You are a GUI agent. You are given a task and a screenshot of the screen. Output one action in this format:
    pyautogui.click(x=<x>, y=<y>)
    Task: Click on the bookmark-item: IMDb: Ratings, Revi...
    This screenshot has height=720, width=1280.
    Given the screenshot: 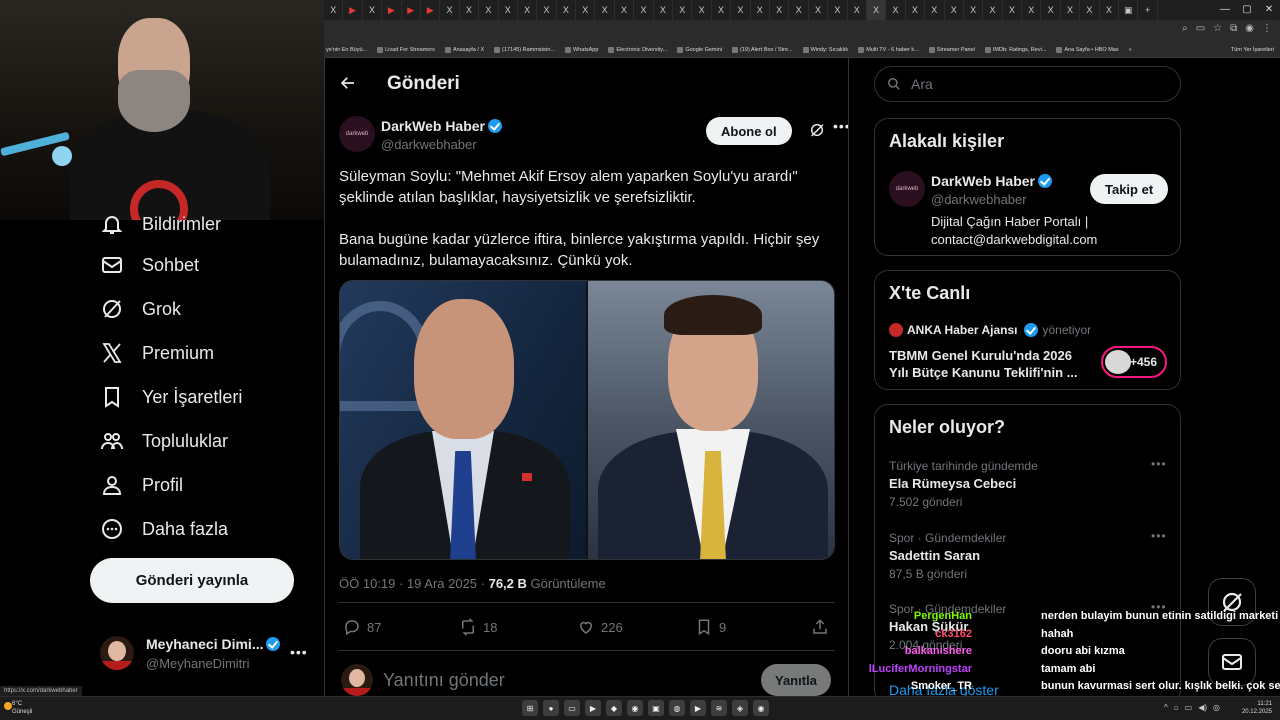 What is the action you would take?
    pyautogui.click(x=1015, y=49)
    